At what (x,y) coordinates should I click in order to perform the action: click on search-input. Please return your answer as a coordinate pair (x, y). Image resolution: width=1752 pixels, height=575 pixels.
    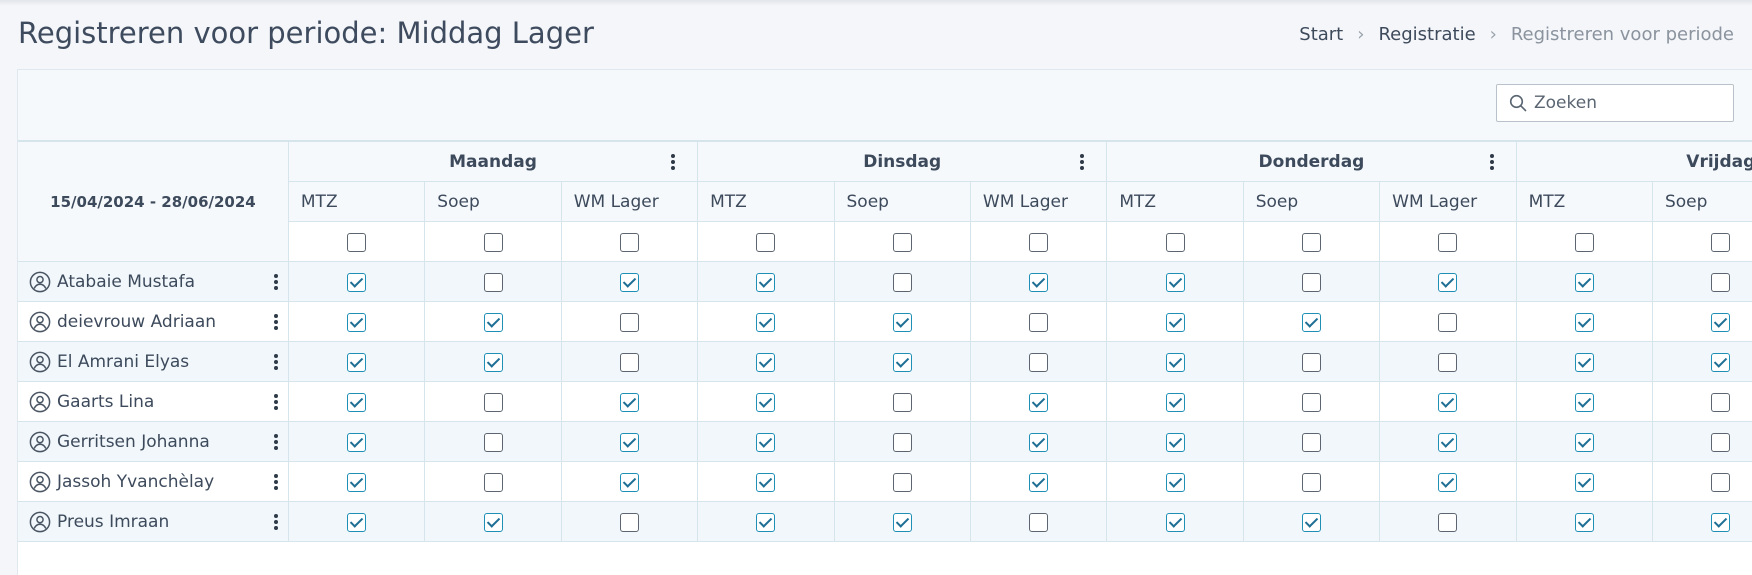
    Looking at the image, I should click on (1624, 103).